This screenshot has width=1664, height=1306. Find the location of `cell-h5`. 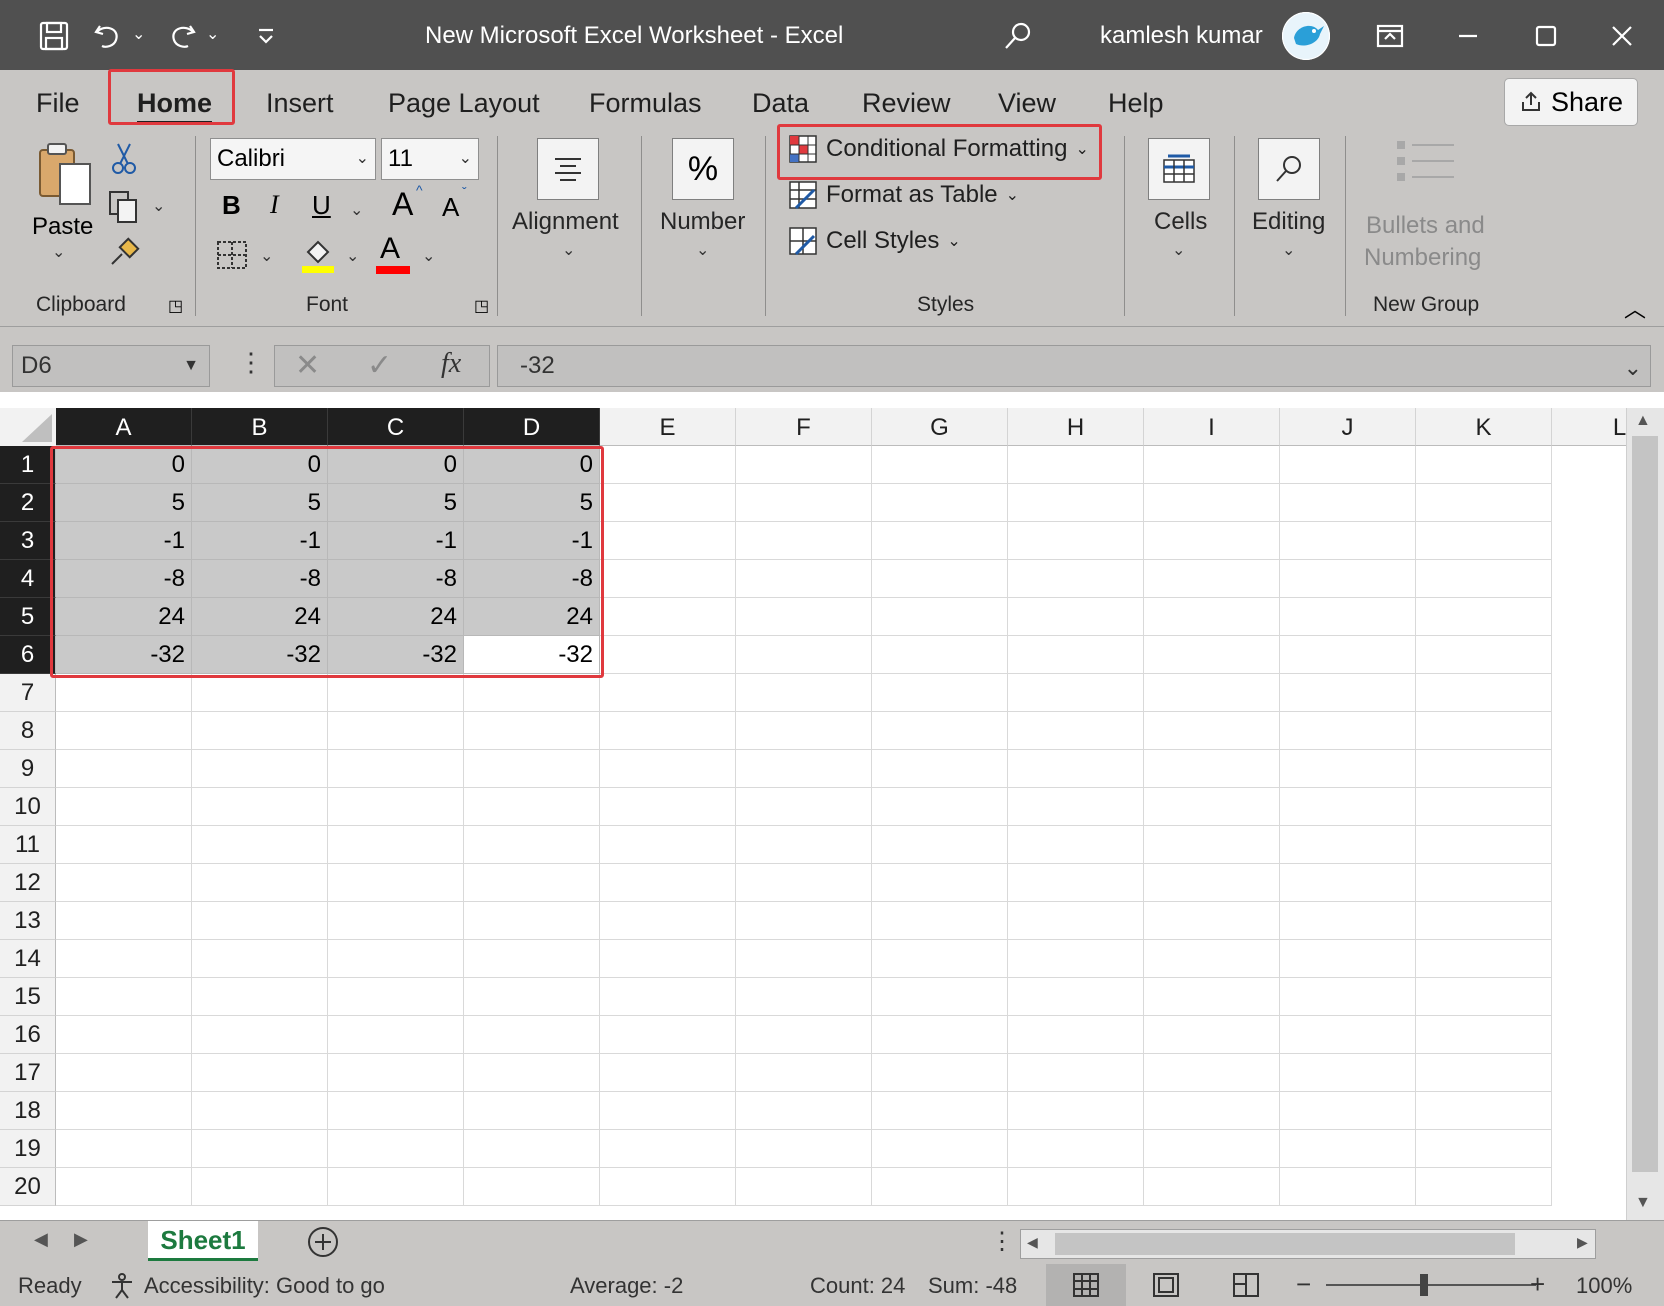

cell-h5 is located at coordinates (1076, 617).